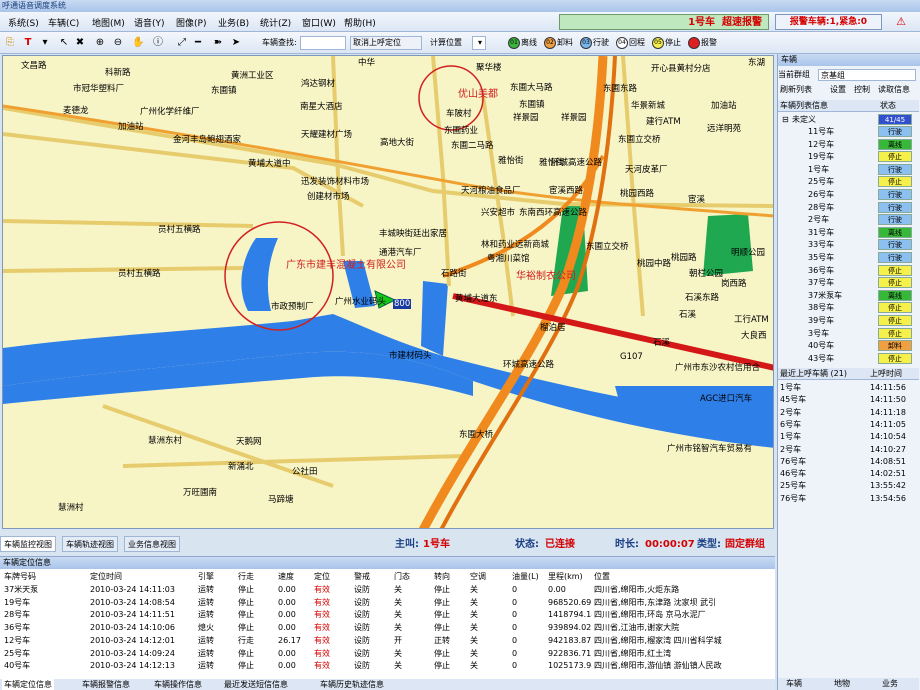  Describe the element at coordinates (848, 232) in the screenshot. I see `vehicle-list-item: 31号车 离线` at that location.